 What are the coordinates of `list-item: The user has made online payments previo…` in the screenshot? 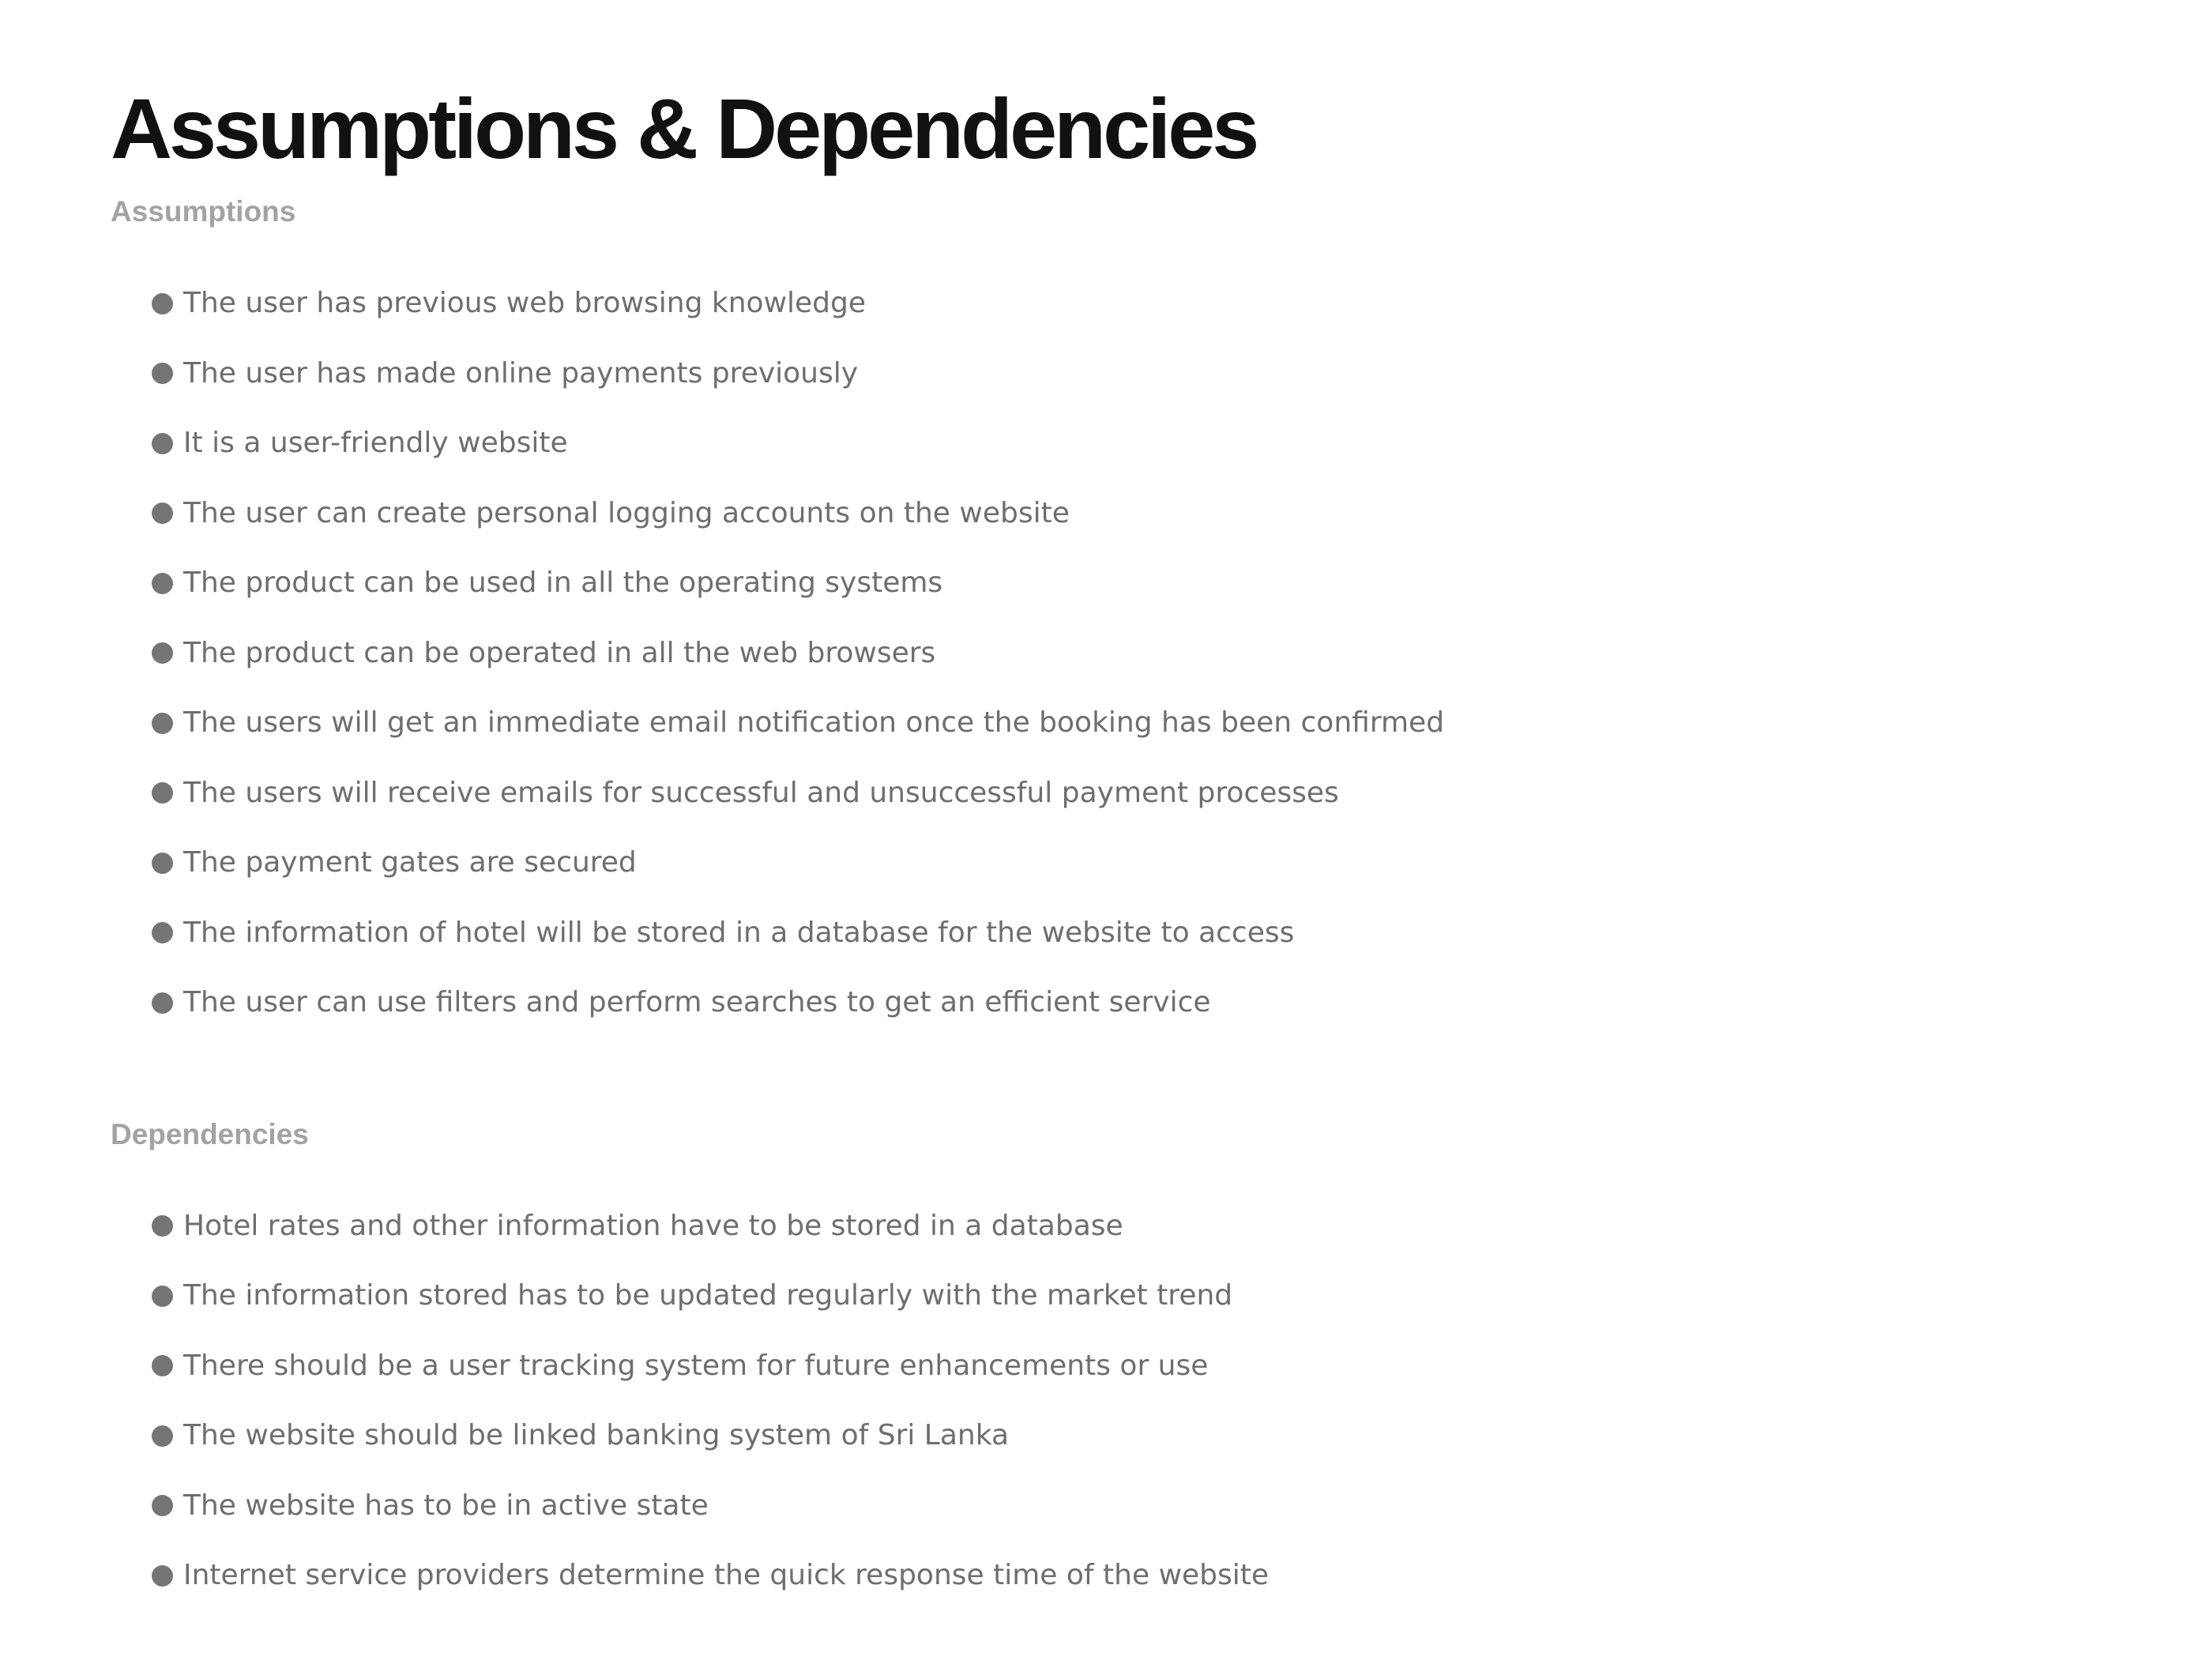 It's located at (1143, 374).